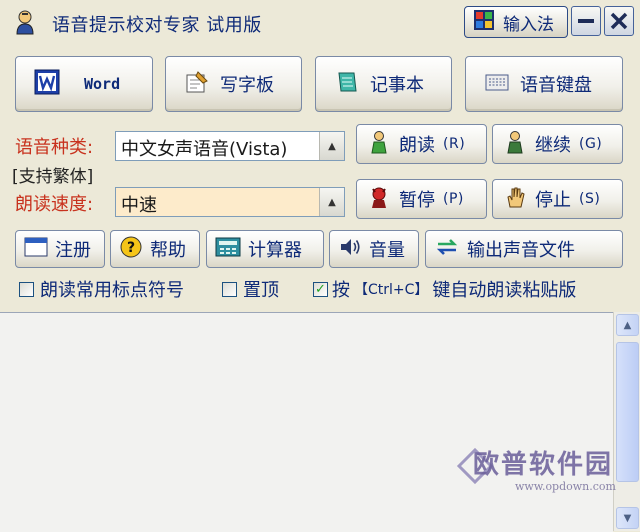 This screenshot has width=640, height=532. I want to click on ctrl-c-option: ✓ 按 【Ctrl+C】 键自动朗读粘贴版, so click(444, 289).